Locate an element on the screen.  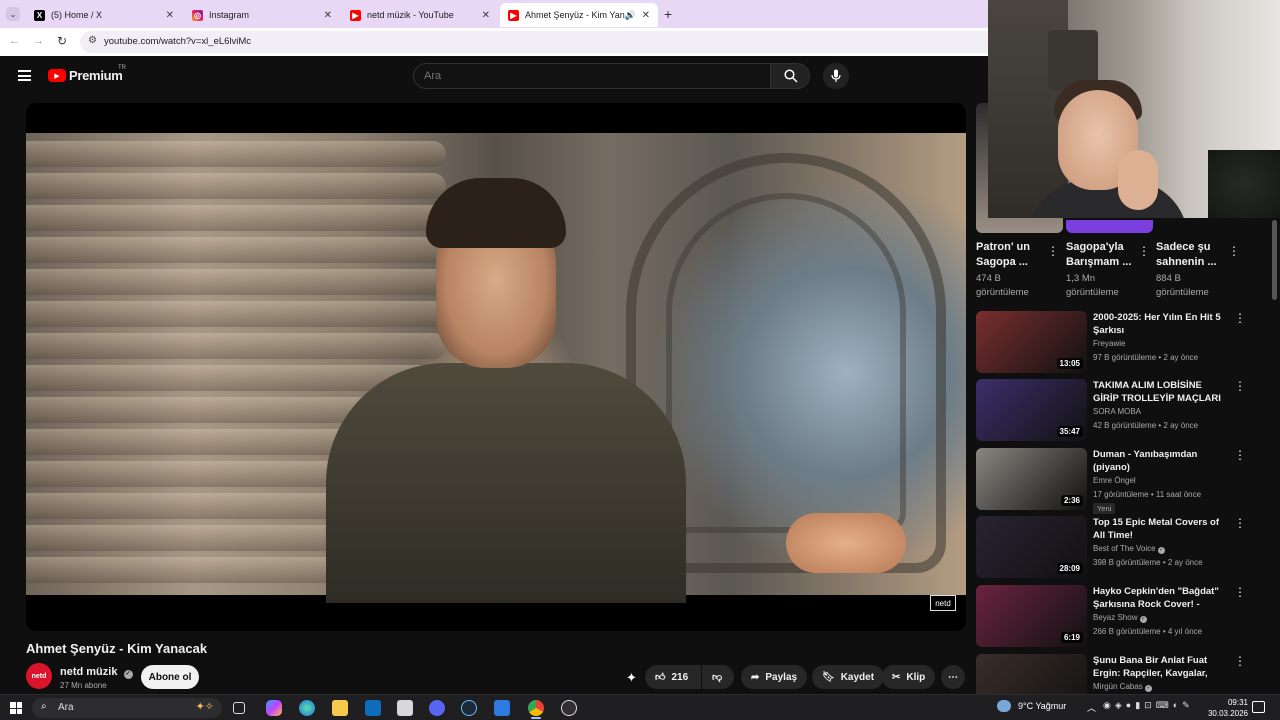
share-icon: ➦ is located at coordinates (755, 677).